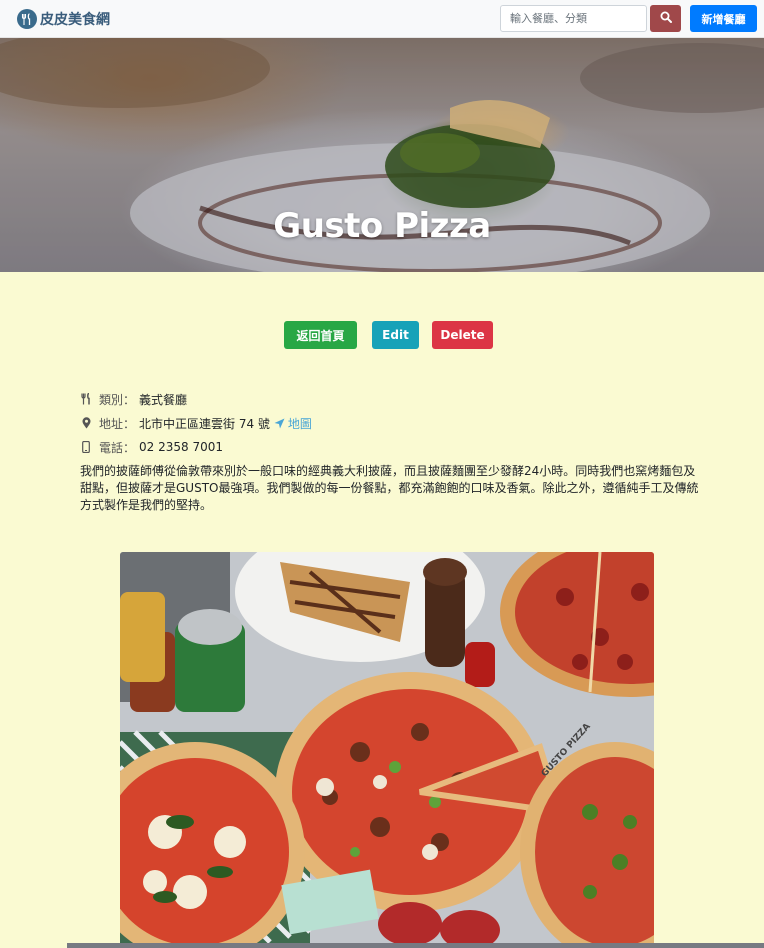 The width and height of the screenshot is (764, 948). What do you see at coordinates (117, 423) in the screenshot?
I see `address-label: 地址：` at bounding box center [117, 423].